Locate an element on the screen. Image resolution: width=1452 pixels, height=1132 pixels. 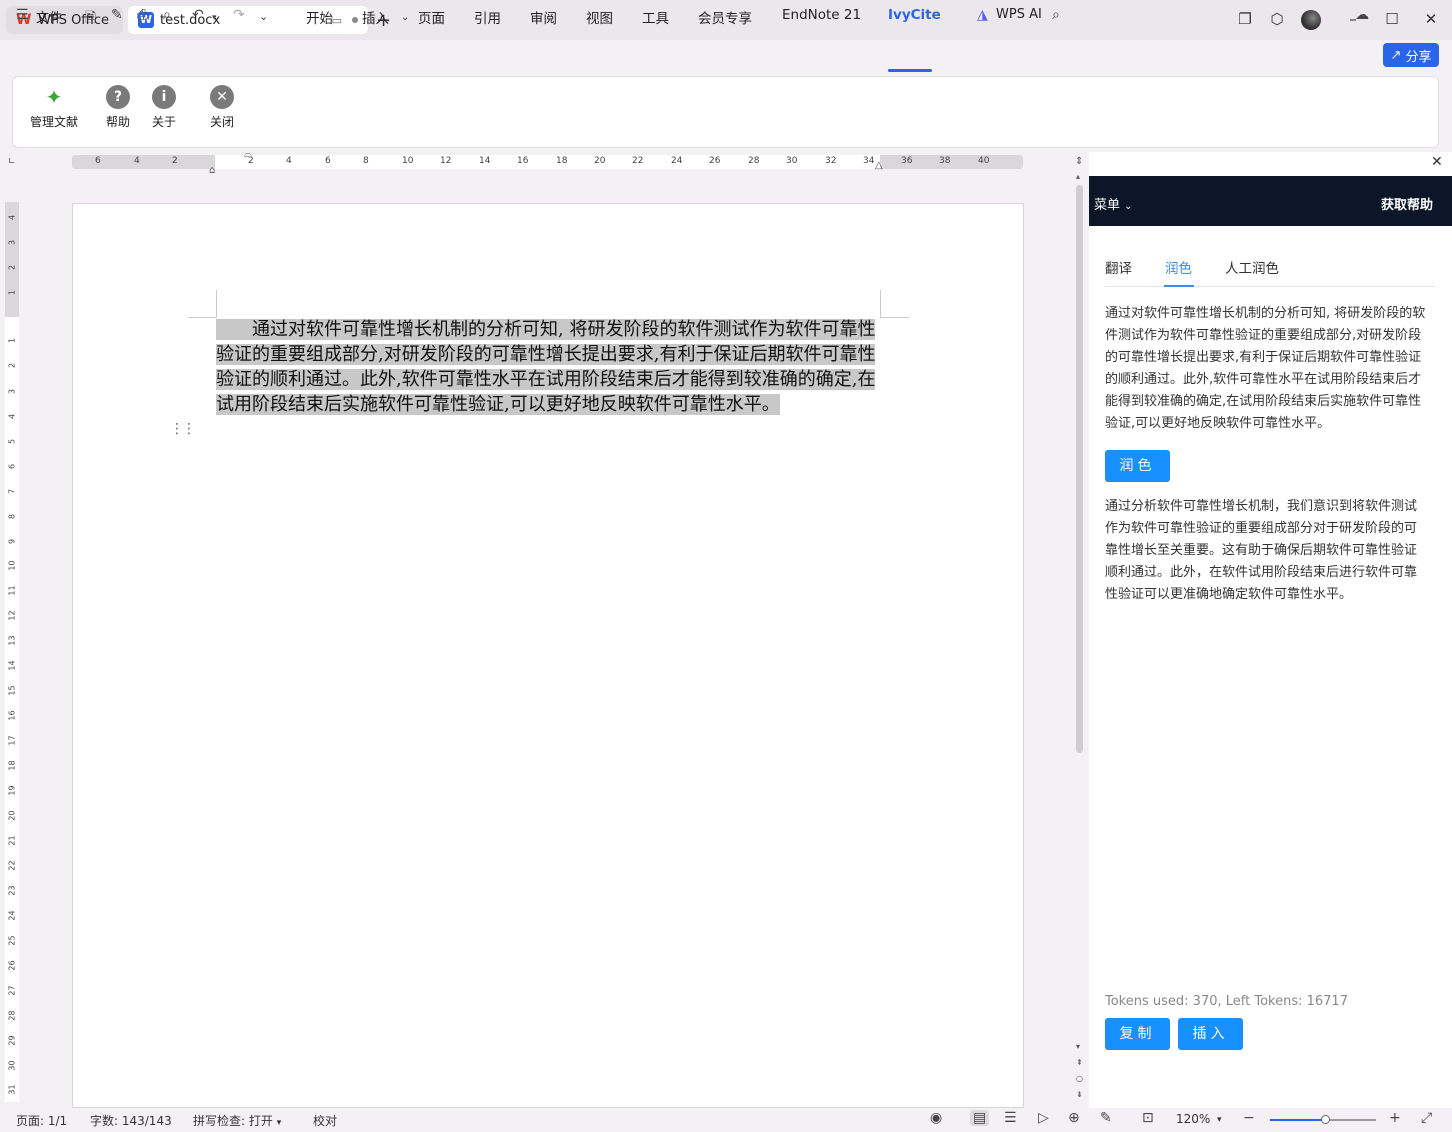
scroll-up-icon: ▴ is located at coordinates (1078, 176).